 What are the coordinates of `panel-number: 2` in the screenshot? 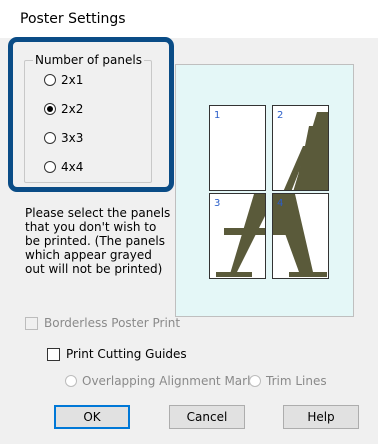 It's located at (280, 115).